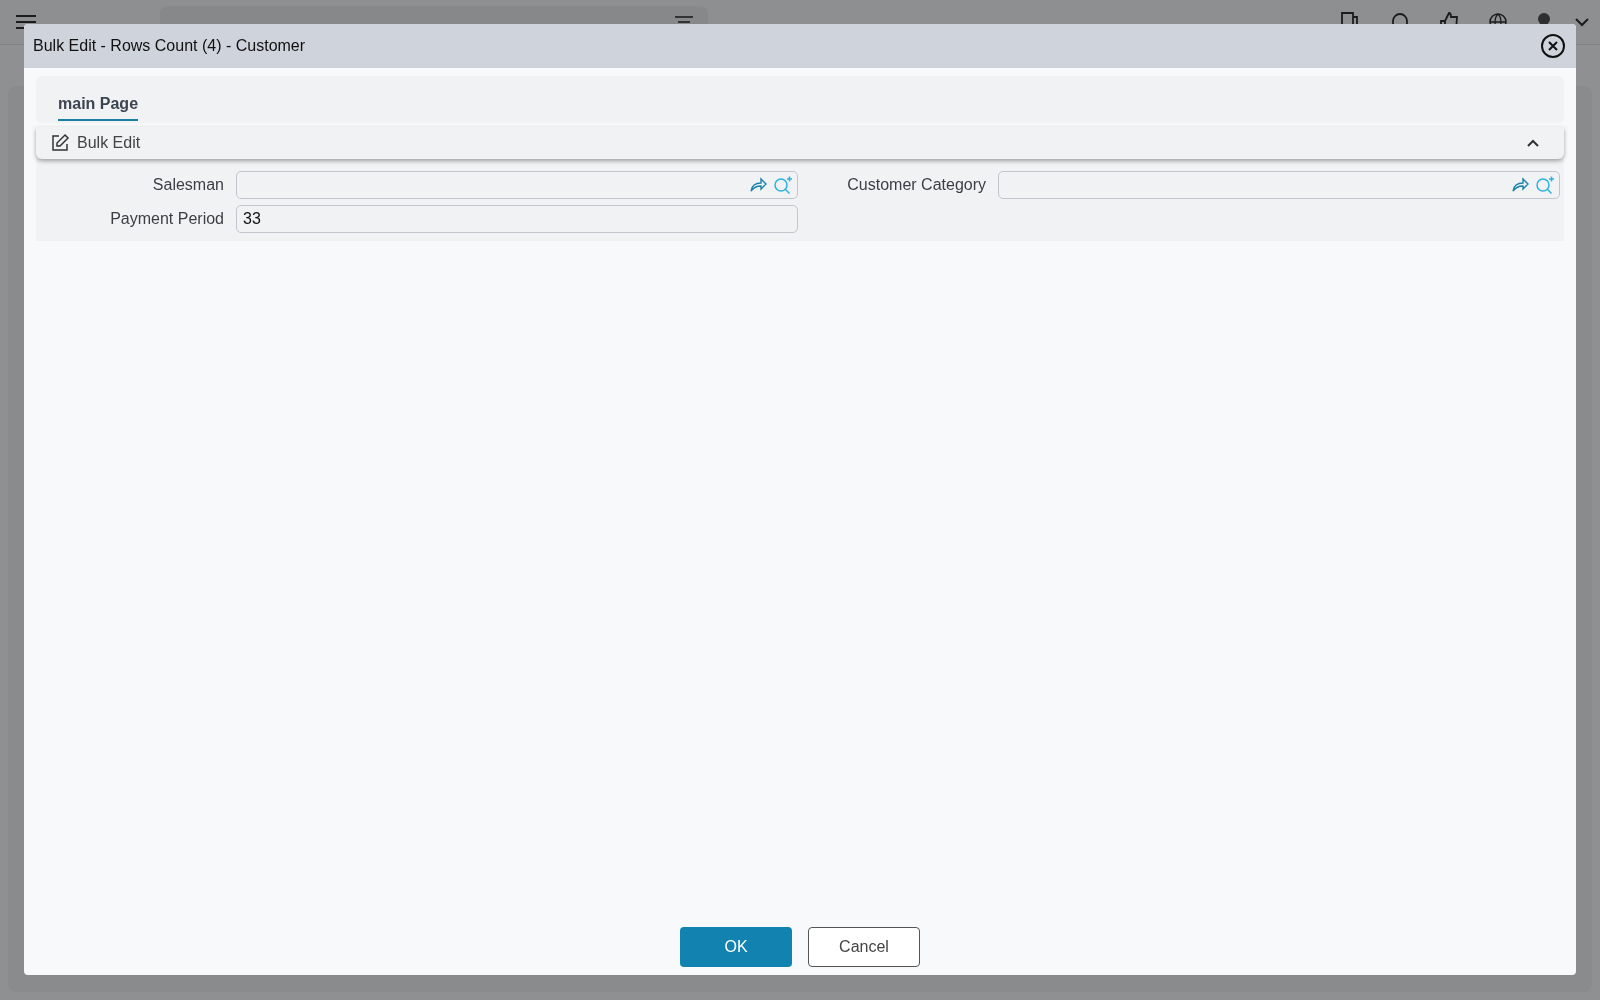 This screenshot has width=1600, height=1000. I want to click on field-label: Payment Period, so click(166, 219).